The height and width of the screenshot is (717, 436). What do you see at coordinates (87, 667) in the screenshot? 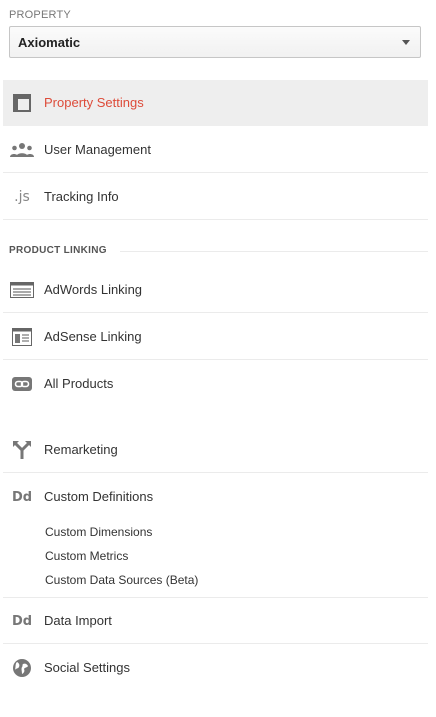
I see `nav-item-label: Social Settings` at bounding box center [87, 667].